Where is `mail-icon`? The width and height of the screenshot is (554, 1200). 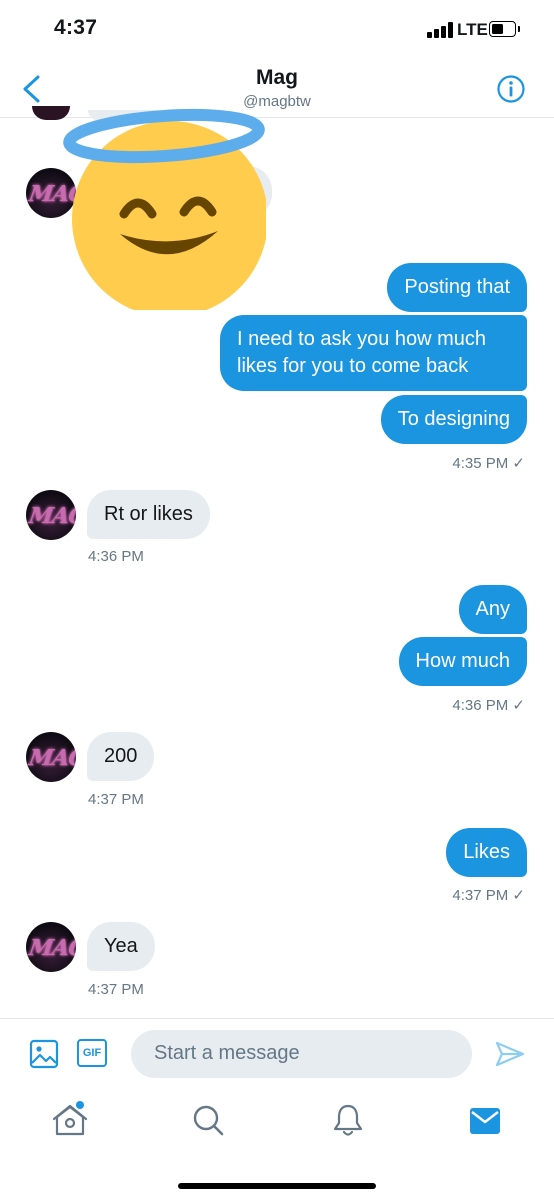 mail-icon is located at coordinates (485, 1121).